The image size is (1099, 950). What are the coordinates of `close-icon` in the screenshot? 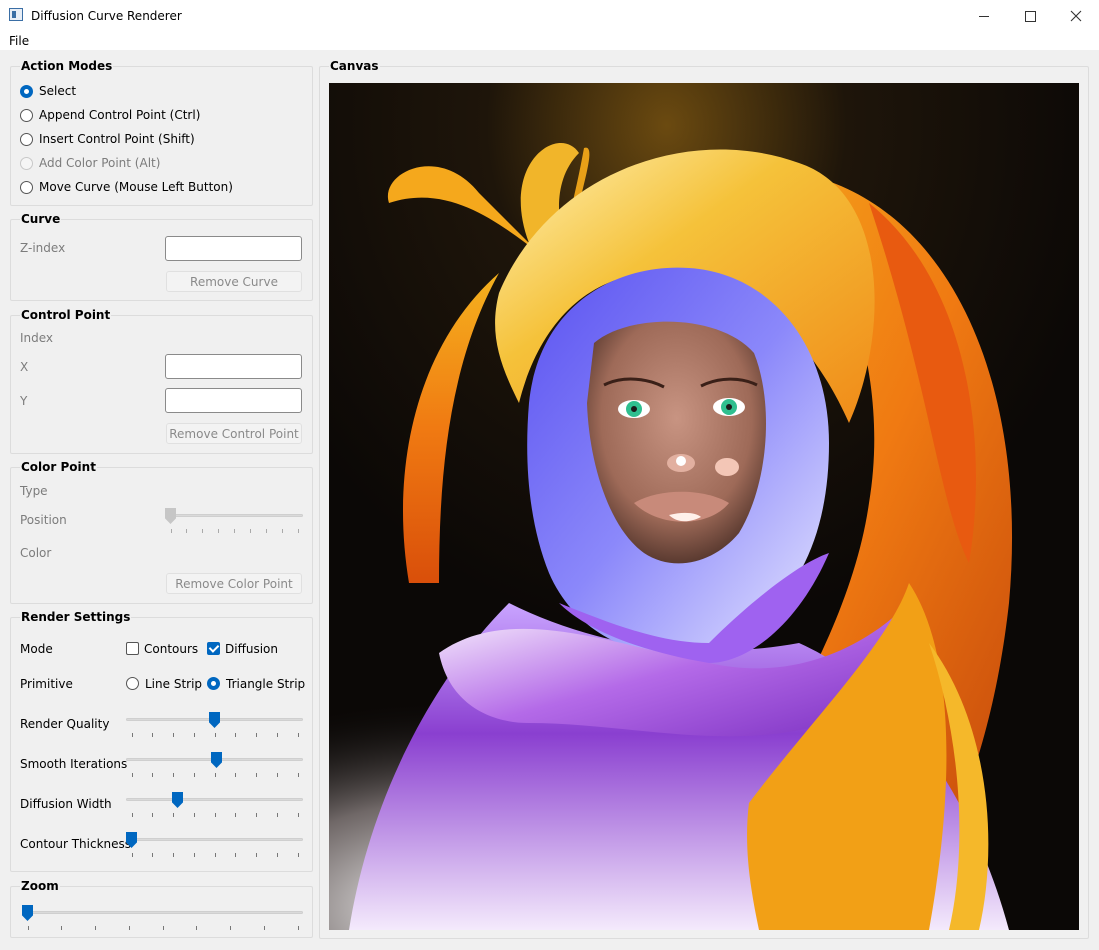 It's located at (1076, 16).